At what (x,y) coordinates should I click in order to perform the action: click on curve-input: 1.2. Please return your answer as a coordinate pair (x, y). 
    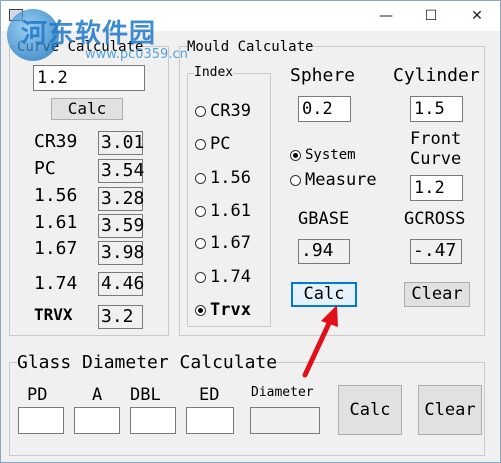
    Looking at the image, I should click on (89, 78).